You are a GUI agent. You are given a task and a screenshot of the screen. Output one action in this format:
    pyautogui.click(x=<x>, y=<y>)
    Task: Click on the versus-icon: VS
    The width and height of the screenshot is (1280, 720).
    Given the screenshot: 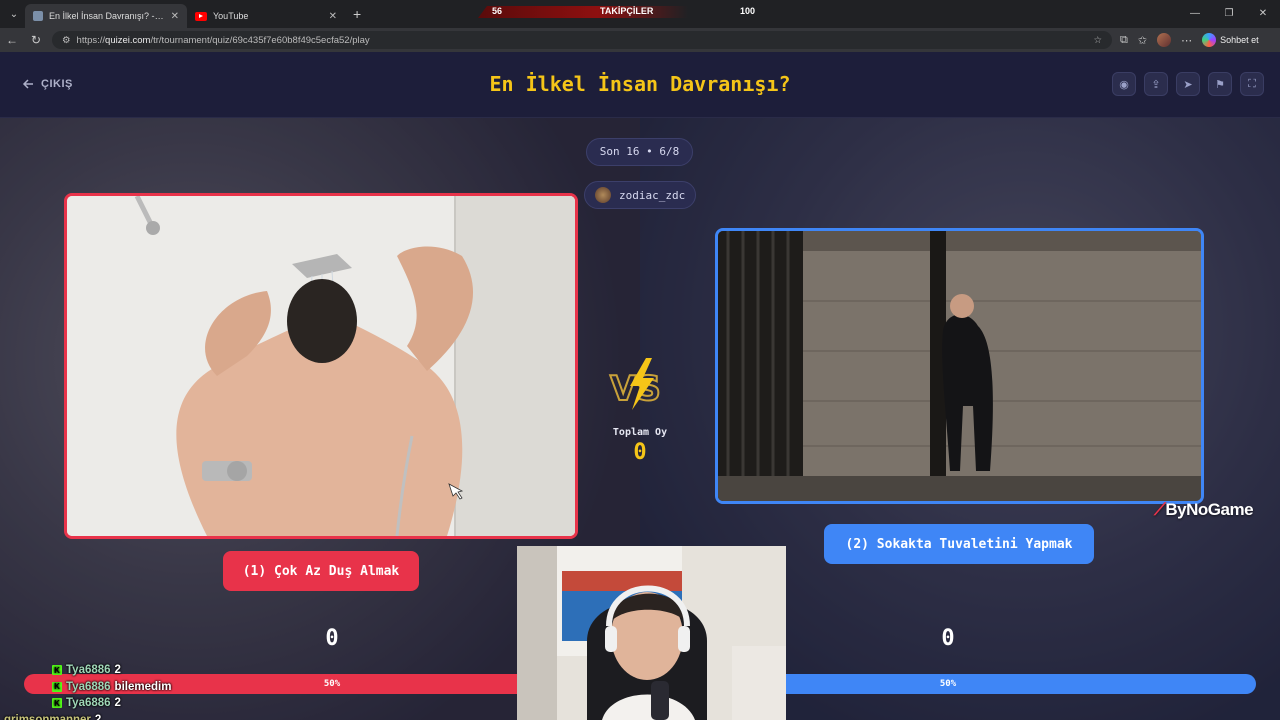 What is the action you would take?
    pyautogui.click(x=635, y=384)
    